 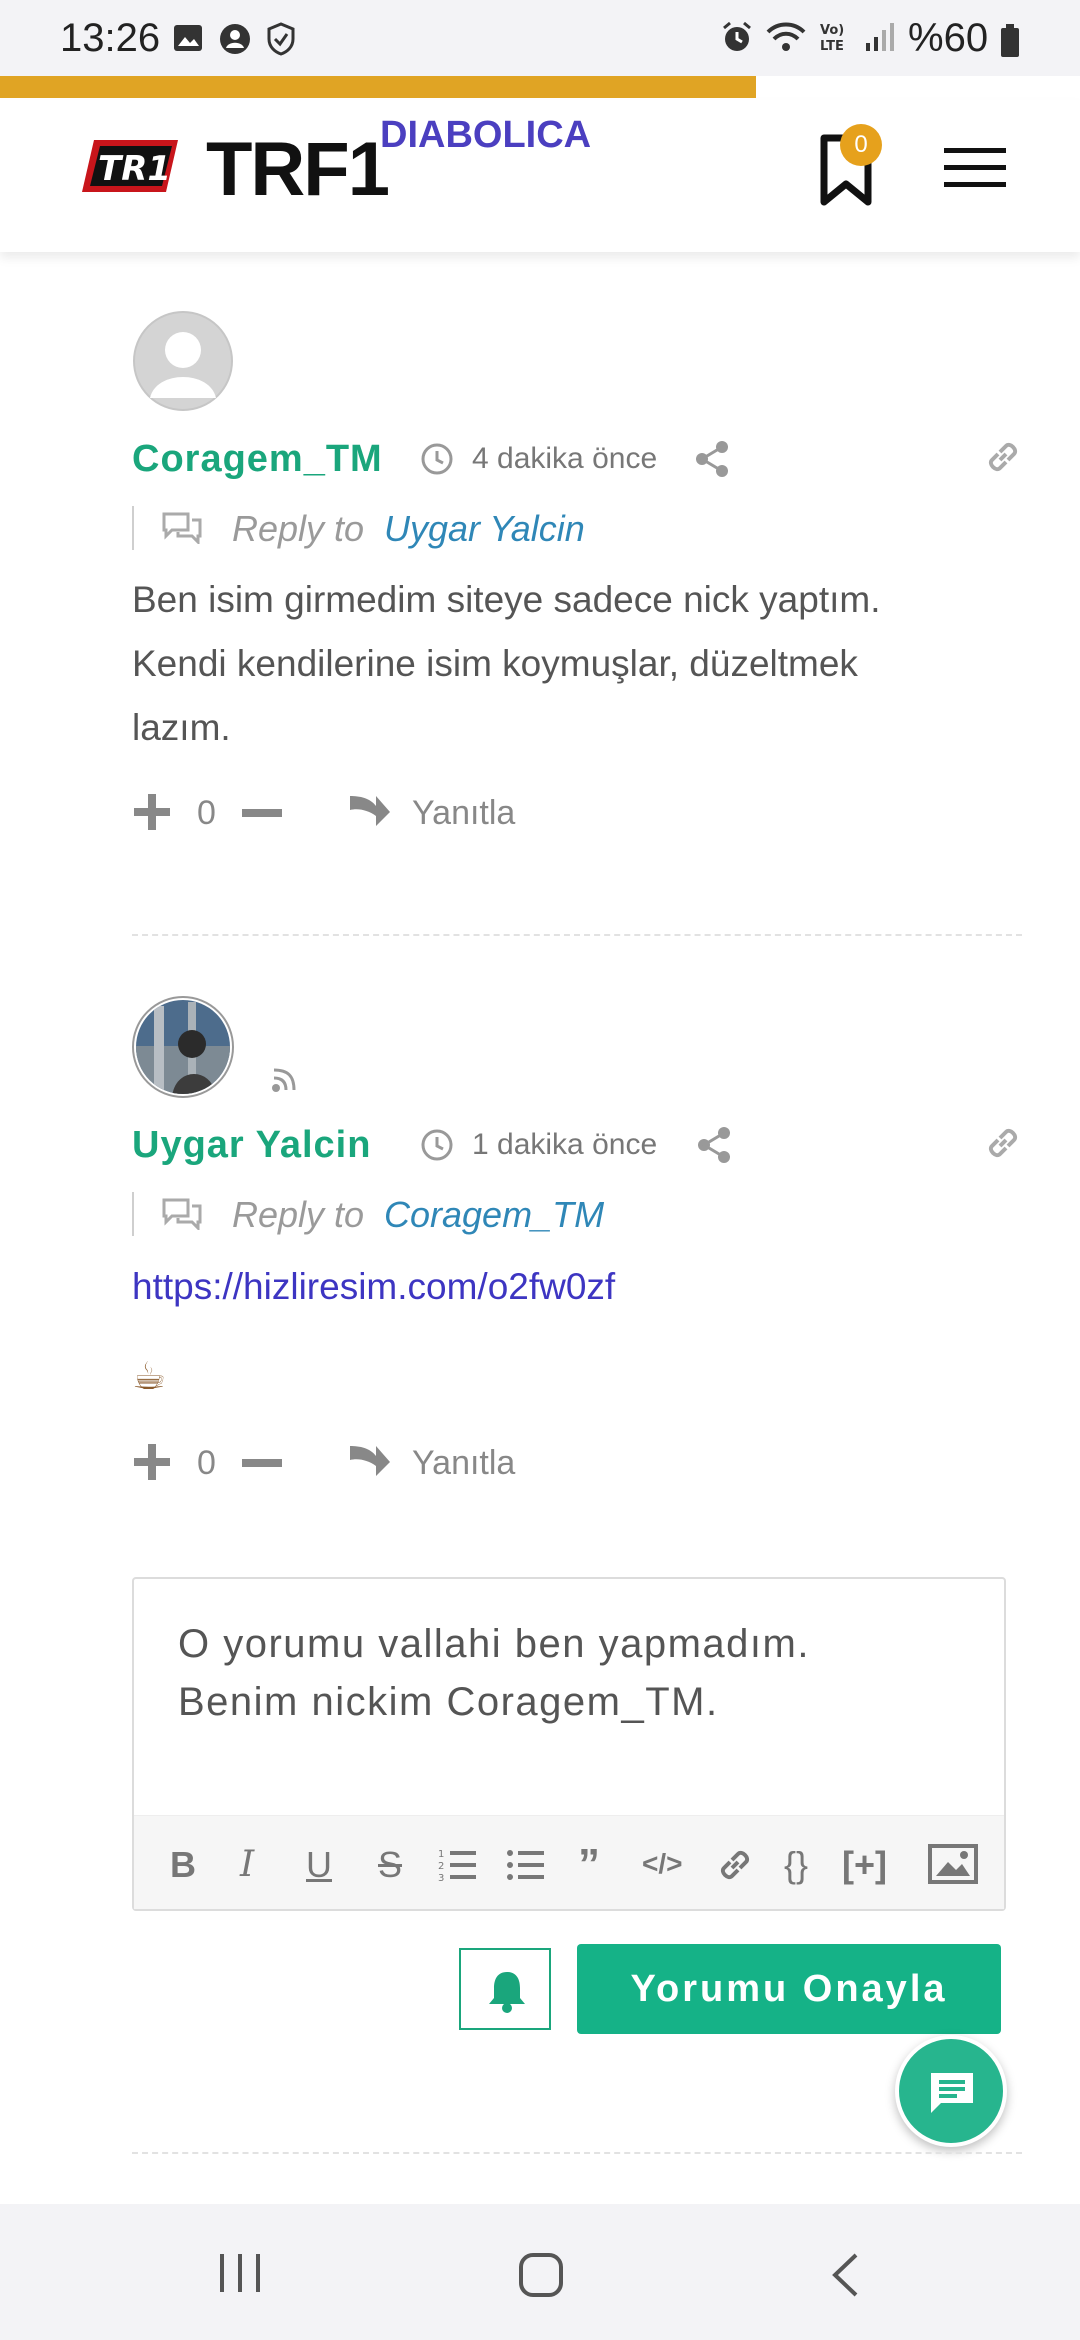 I want to click on comment-body-line: lazım., so click(x=181, y=727).